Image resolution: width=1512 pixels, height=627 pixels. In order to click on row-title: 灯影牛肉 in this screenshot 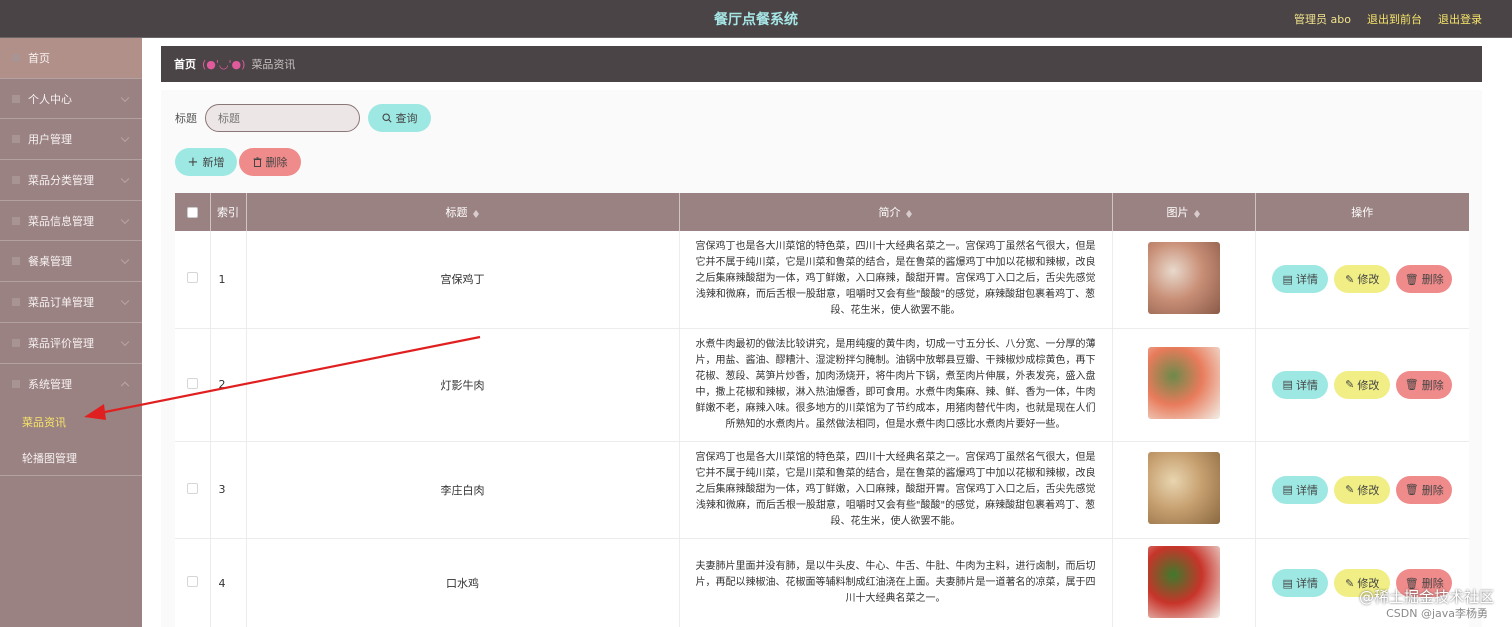, I will do `click(463, 385)`.